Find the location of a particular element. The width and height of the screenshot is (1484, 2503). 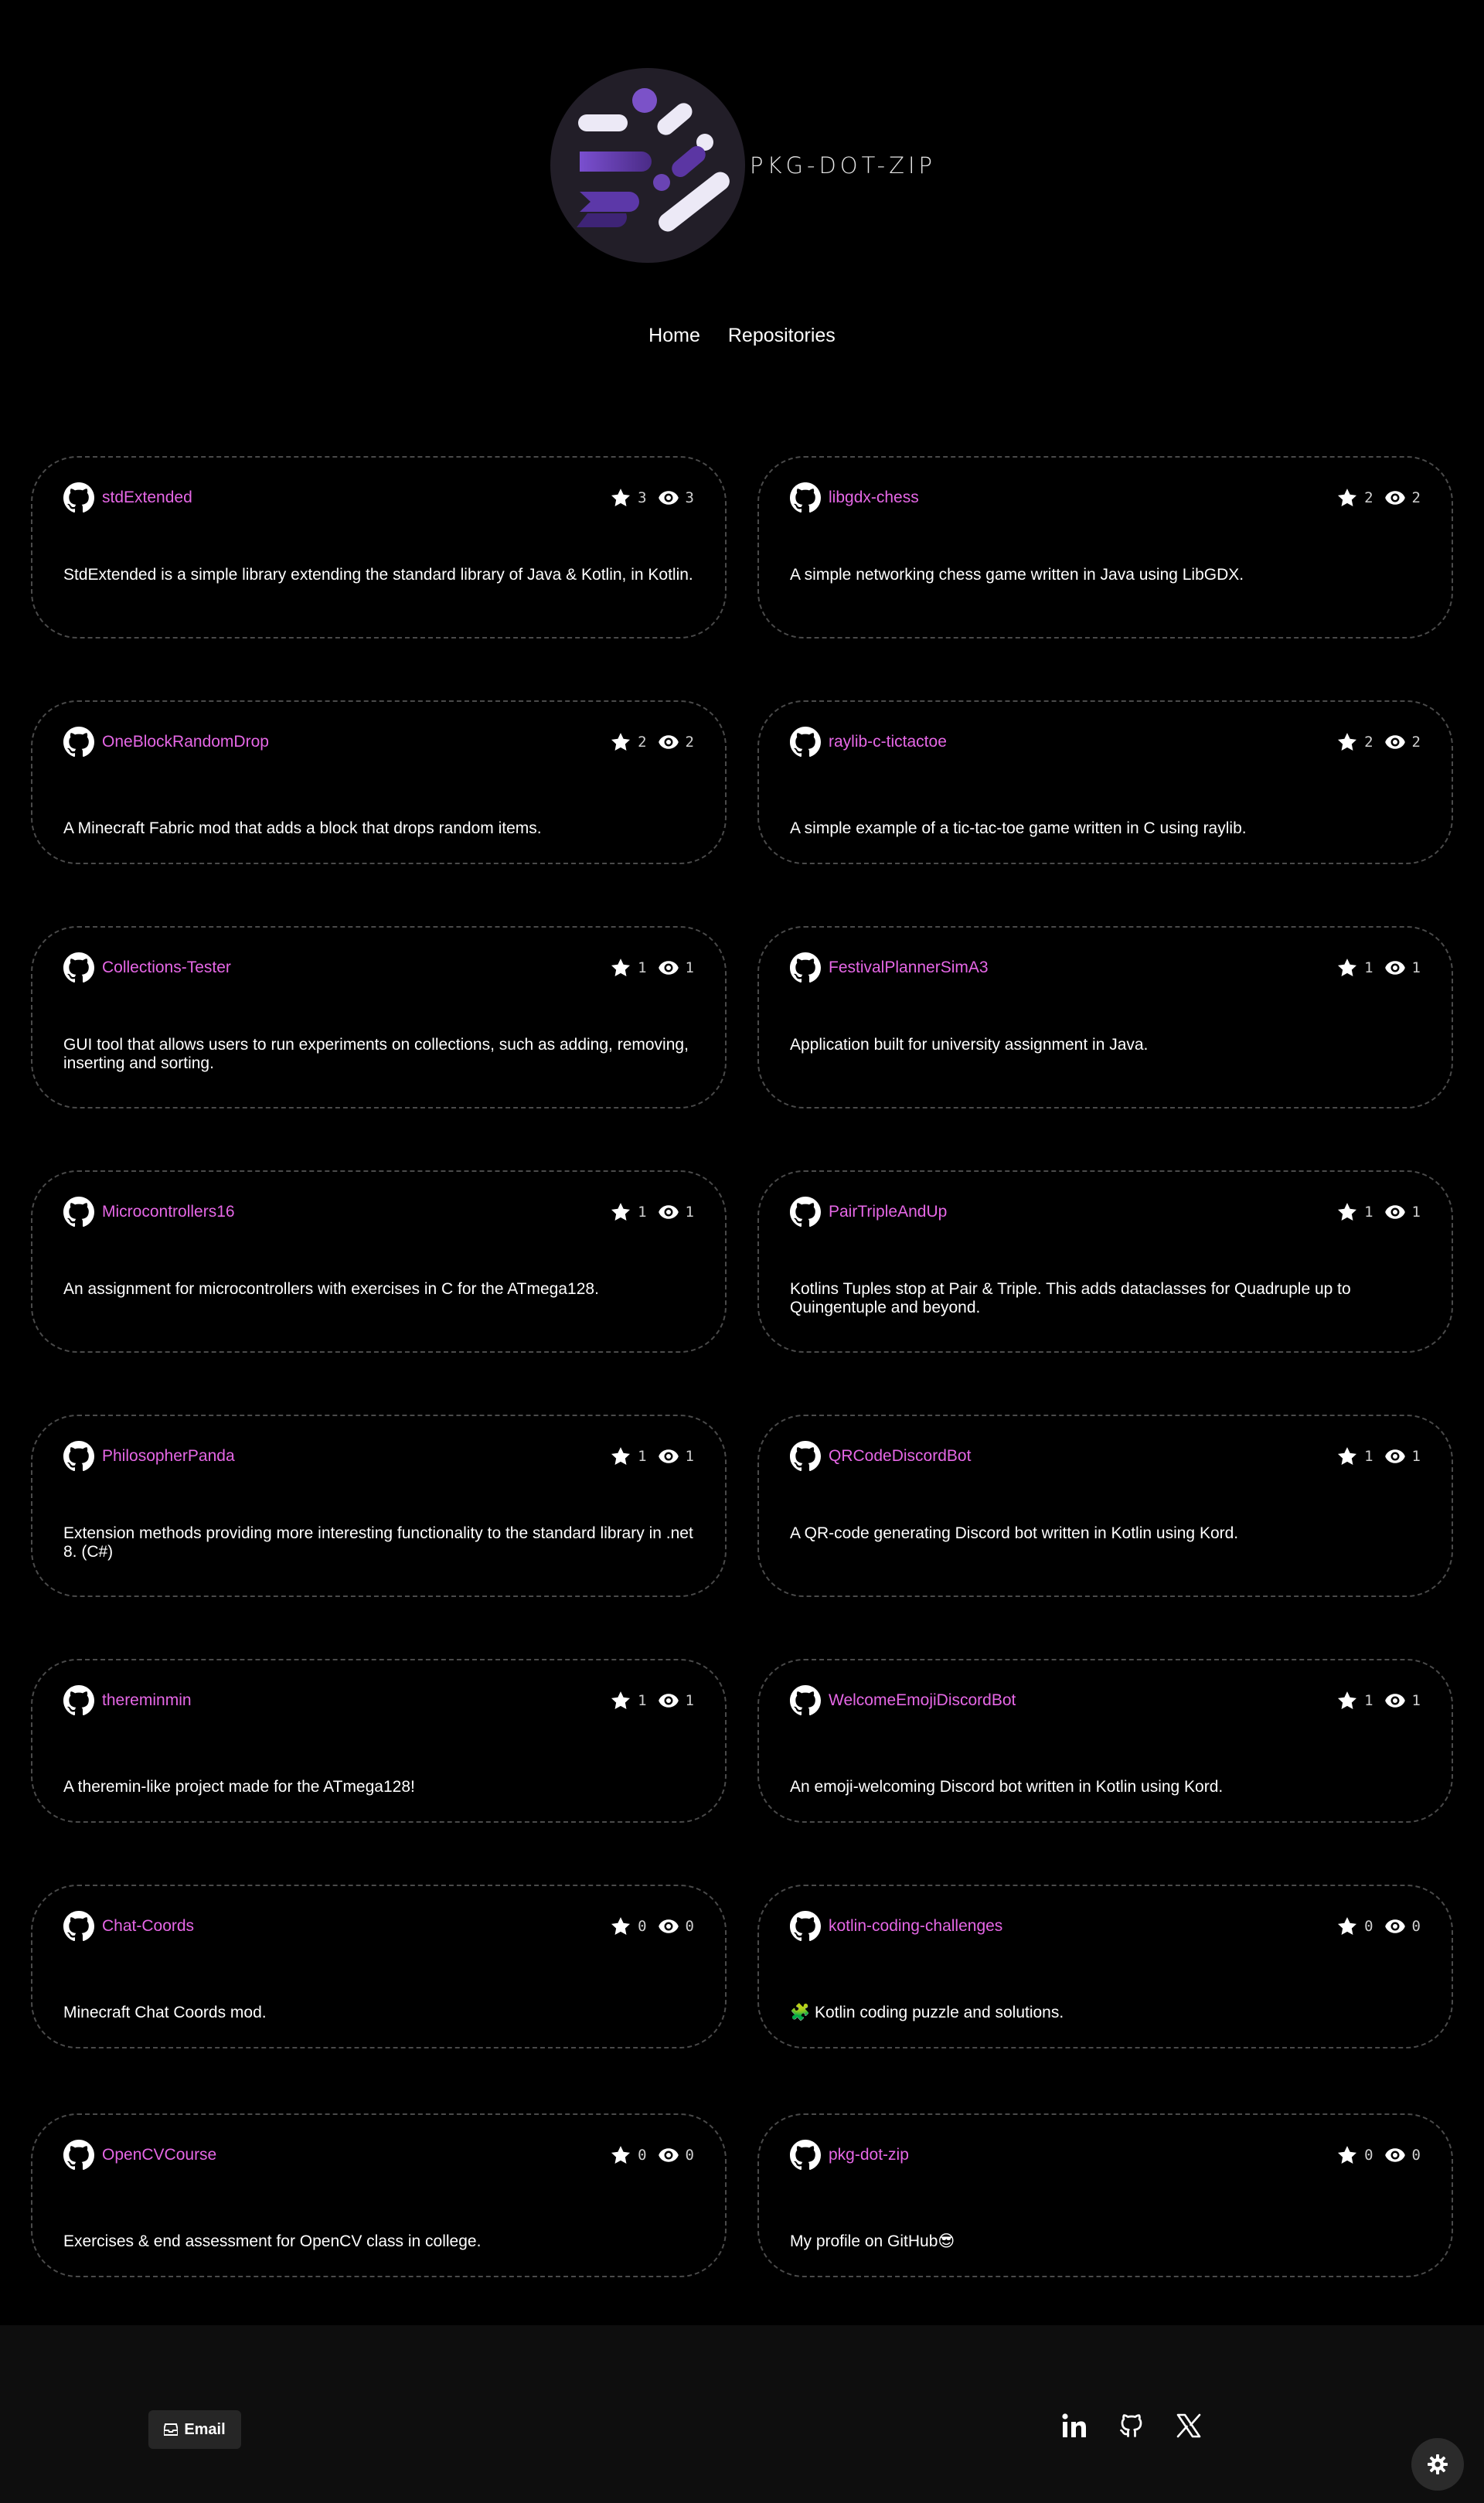

repo-card-header: stdExtended 3 3 is located at coordinates (378, 497).